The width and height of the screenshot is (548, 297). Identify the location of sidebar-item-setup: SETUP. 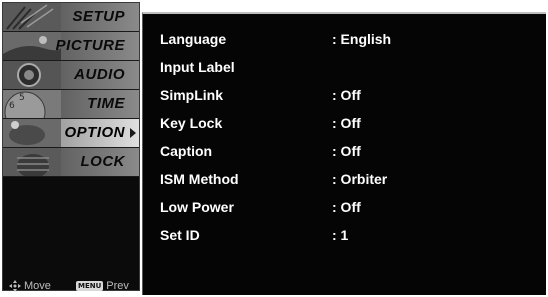
(71, 17).